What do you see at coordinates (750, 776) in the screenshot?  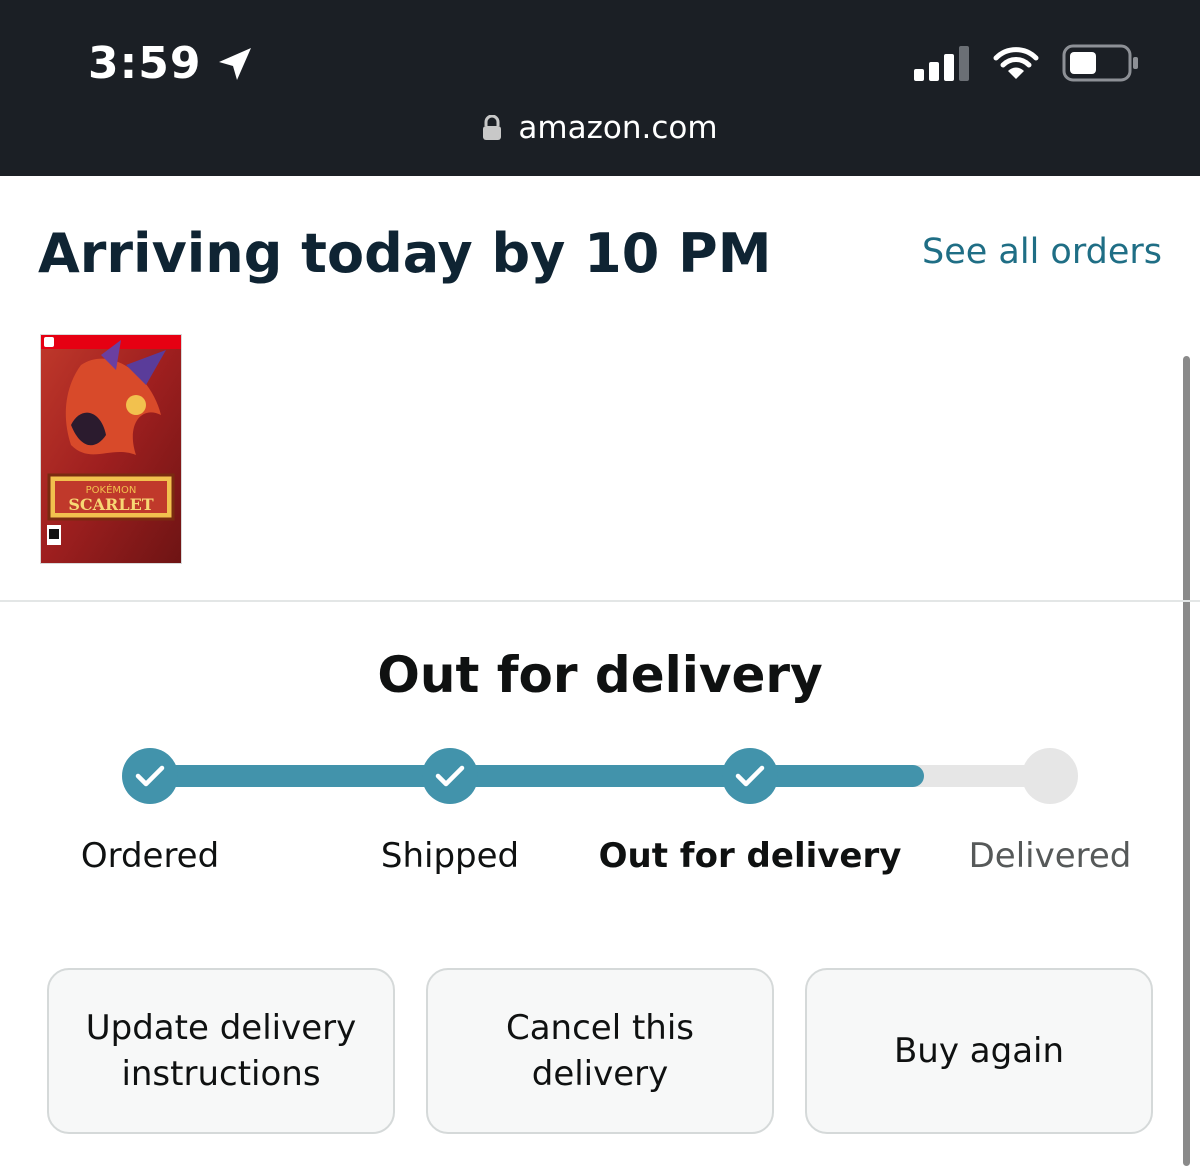 I see `step-out-for-delivery-checkmark-icon` at bounding box center [750, 776].